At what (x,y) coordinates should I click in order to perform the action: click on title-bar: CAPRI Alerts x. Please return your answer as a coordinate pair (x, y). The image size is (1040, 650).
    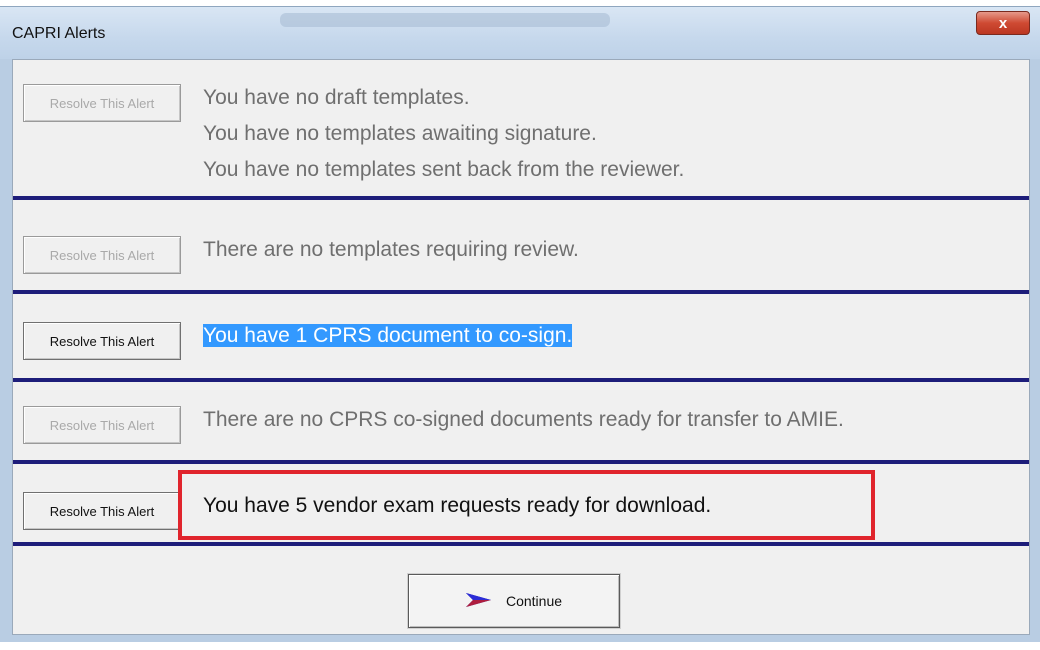
    Looking at the image, I should click on (520, 33).